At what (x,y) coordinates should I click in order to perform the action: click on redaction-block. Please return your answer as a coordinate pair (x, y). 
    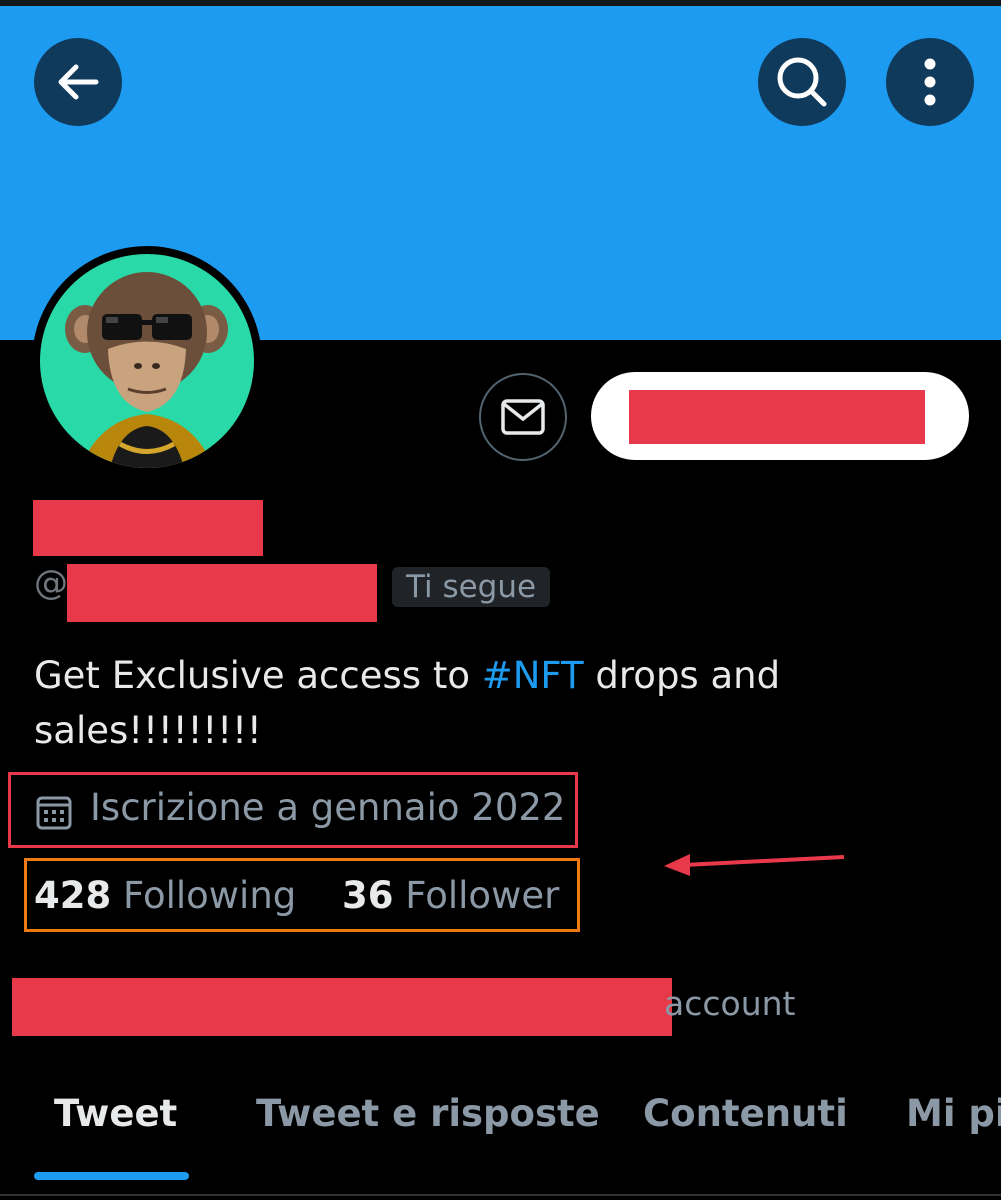
    Looking at the image, I should click on (777, 417).